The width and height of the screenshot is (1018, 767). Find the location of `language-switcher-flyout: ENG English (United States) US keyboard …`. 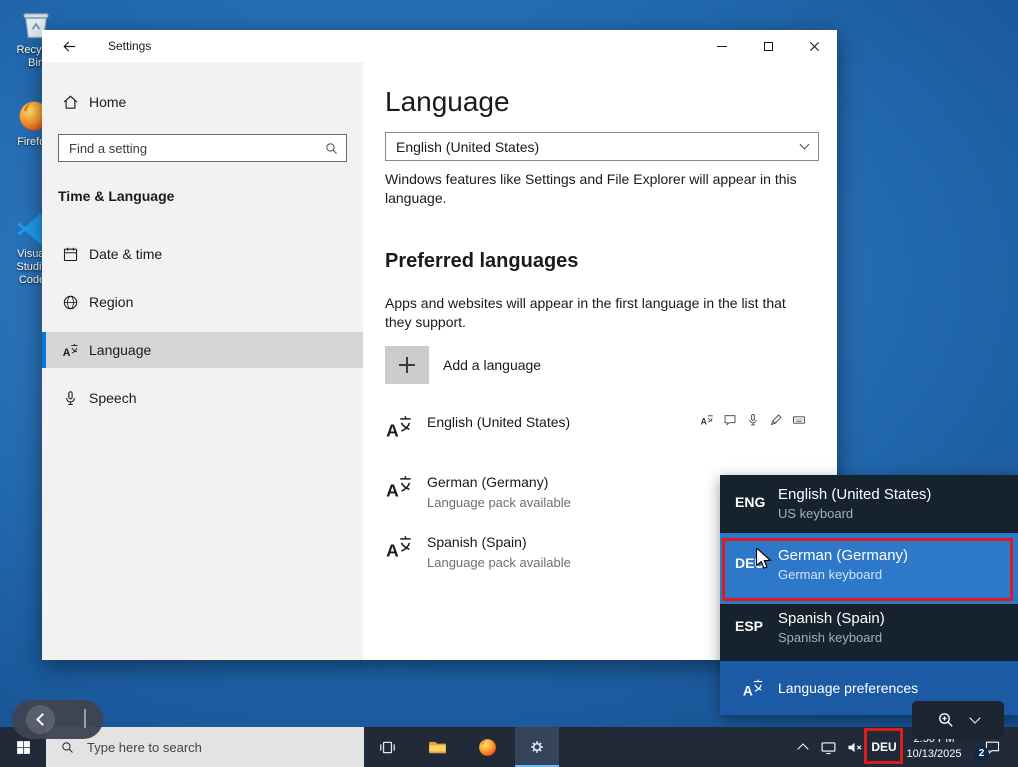

language-switcher-flyout: ENG English (United States) US keyboard … is located at coordinates (869, 595).